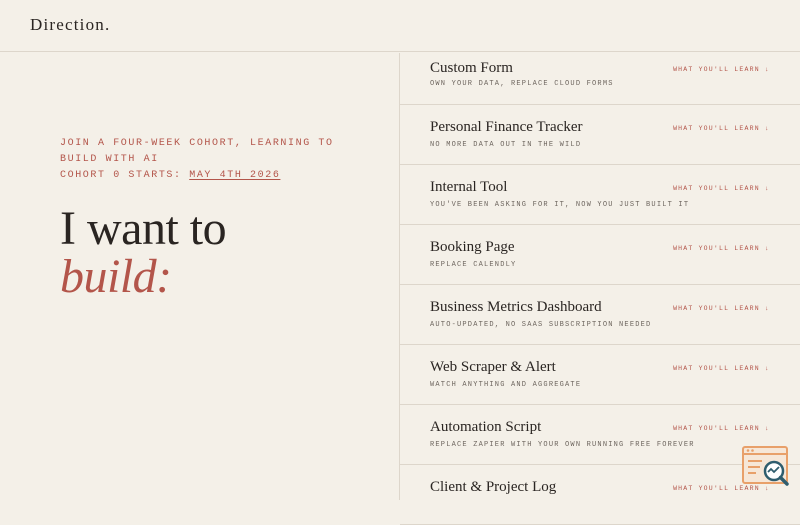  What do you see at coordinates (493, 487) in the screenshot?
I see `project-title: Client & Project Log` at bounding box center [493, 487].